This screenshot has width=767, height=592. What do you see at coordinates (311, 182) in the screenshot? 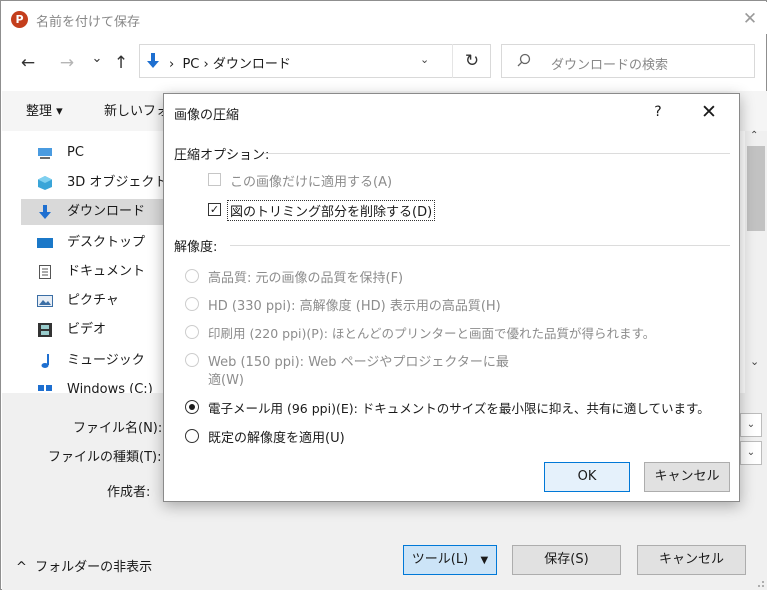
I see `apply-only-this-label: この画像だけに適用する(A)` at bounding box center [311, 182].